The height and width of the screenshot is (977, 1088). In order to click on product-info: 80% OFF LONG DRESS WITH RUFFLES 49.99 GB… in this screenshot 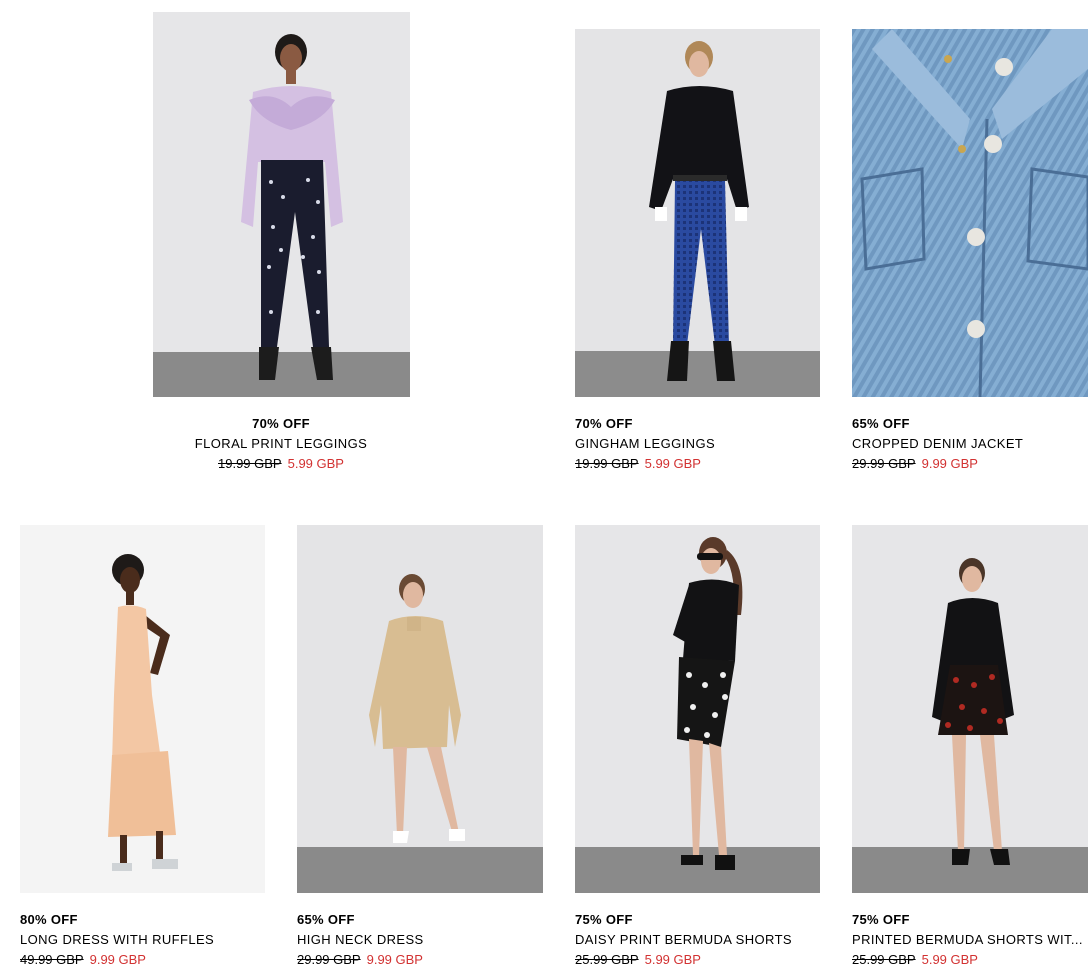, I will do `click(145, 940)`.